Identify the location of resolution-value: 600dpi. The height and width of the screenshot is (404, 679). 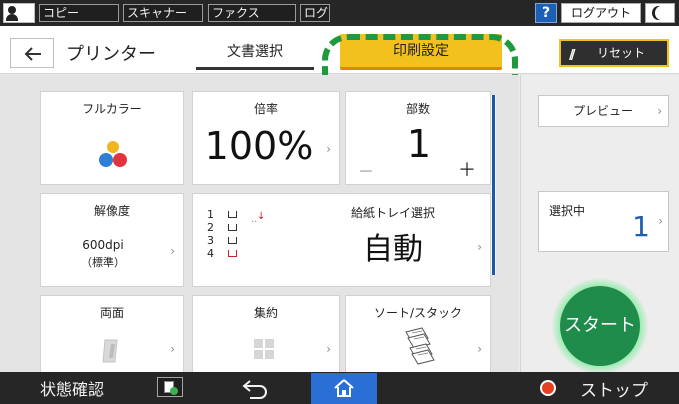
(103, 245).